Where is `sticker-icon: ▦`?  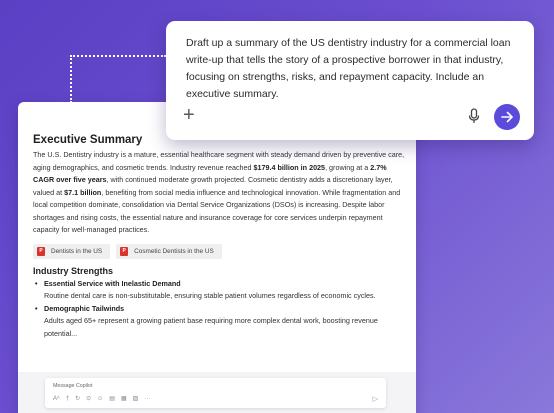
sticker-icon: ▦ is located at coordinates (124, 398).